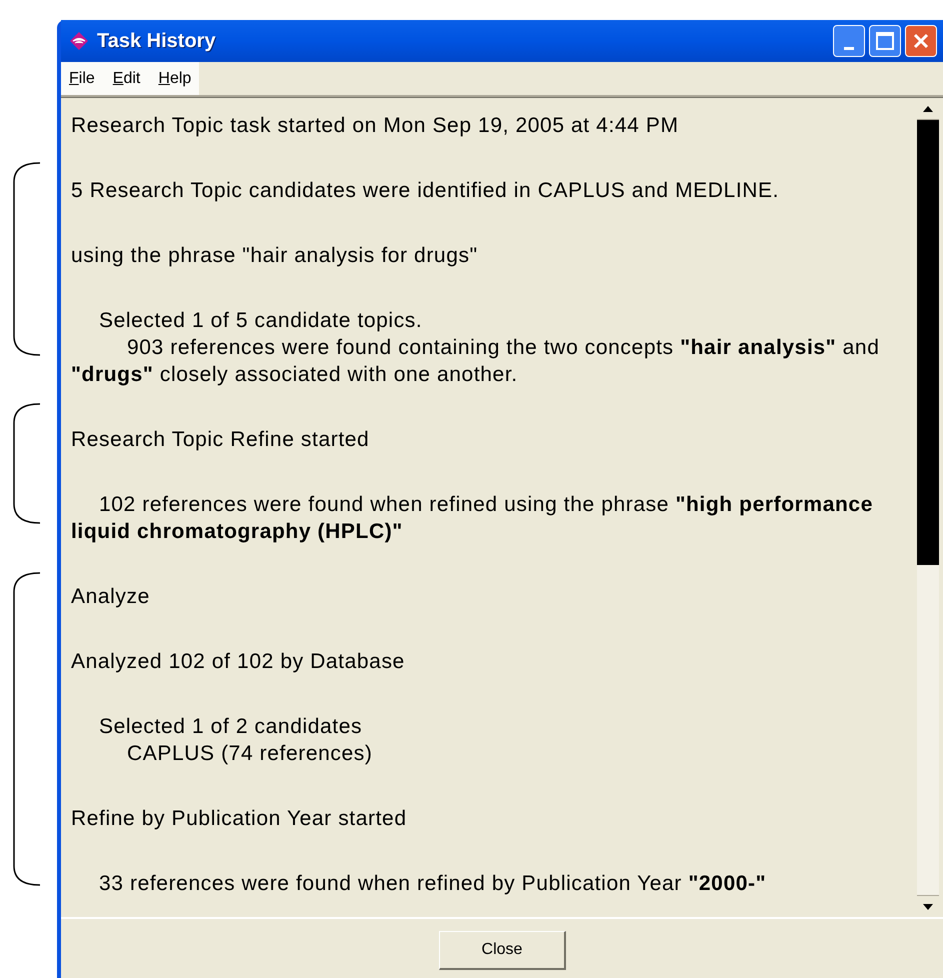 The height and width of the screenshot is (978, 943). Describe the element at coordinates (425, 191) in the screenshot. I see `log-line: 5 Research Topic candidates were identified in CAPLUS and MEDLINE.` at that location.